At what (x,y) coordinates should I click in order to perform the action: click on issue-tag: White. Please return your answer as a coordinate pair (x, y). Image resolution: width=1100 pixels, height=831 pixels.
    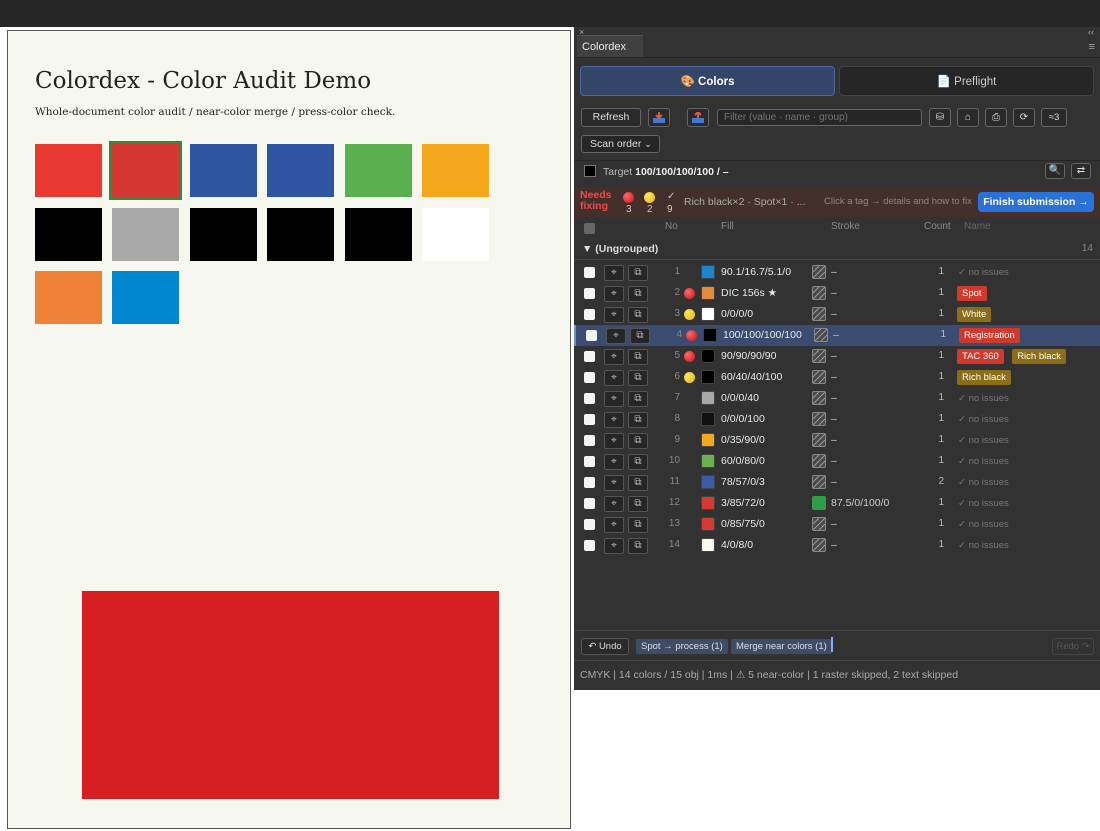
    Looking at the image, I should click on (974, 314).